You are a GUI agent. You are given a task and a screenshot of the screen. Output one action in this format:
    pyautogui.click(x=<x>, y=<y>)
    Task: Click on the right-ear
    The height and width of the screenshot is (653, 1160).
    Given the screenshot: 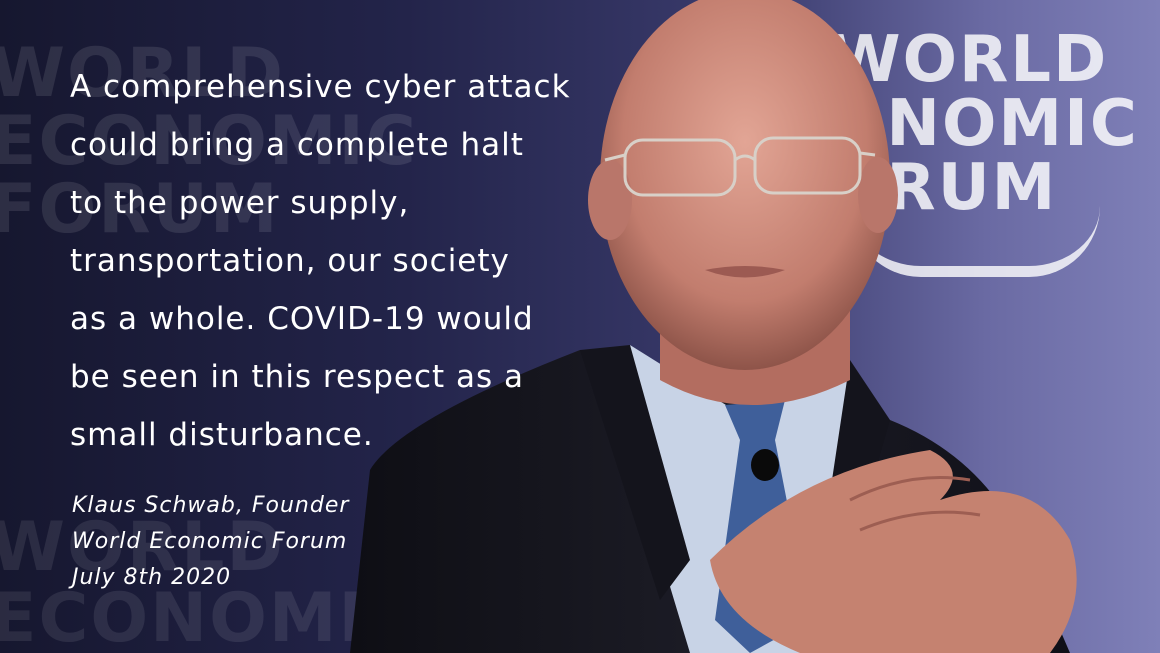 What is the action you would take?
    pyautogui.click(x=878, y=195)
    